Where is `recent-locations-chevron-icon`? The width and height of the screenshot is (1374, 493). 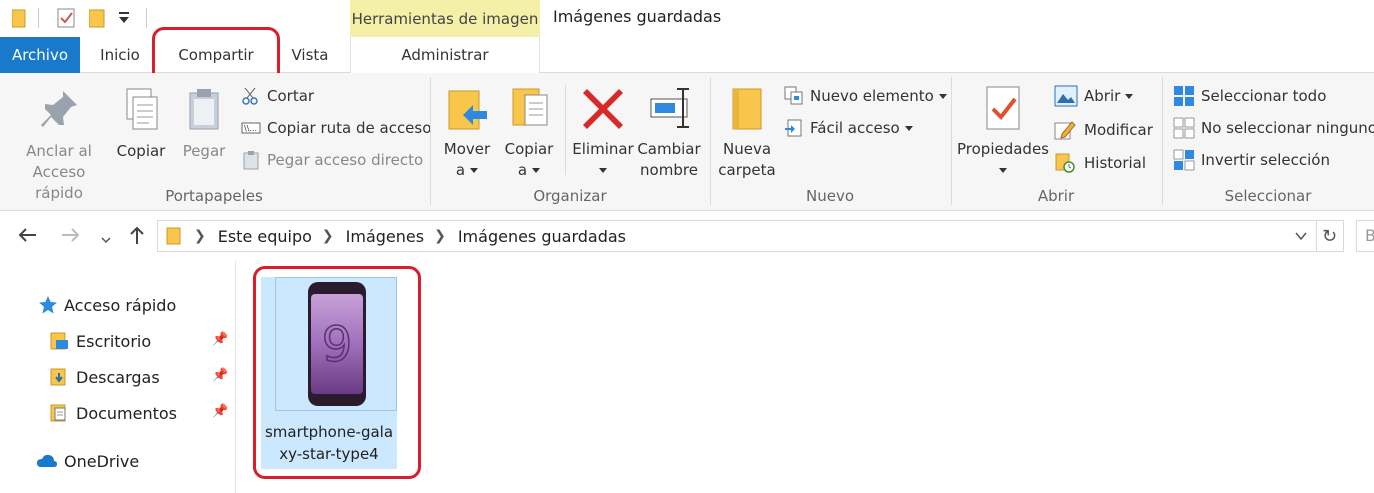 recent-locations-chevron-icon is located at coordinates (106, 239).